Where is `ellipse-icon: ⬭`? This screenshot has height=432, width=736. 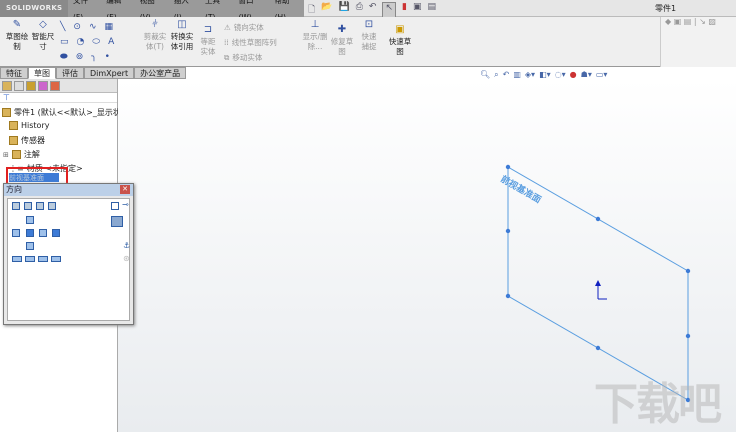 ellipse-icon: ⬭ is located at coordinates (96, 42).